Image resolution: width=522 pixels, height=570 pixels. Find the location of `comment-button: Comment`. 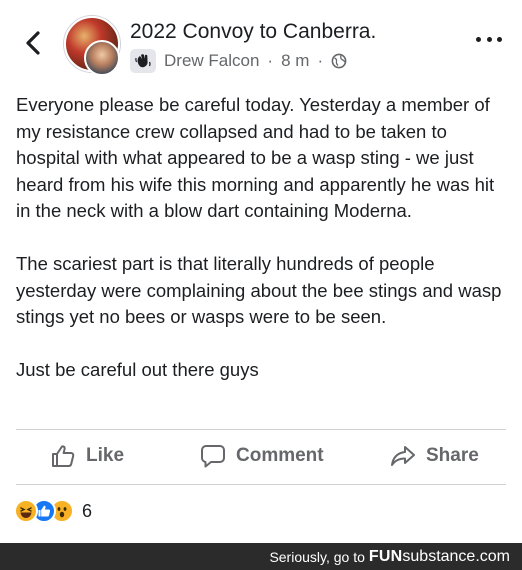

comment-button: Comment is located at coordinates (262, 456).